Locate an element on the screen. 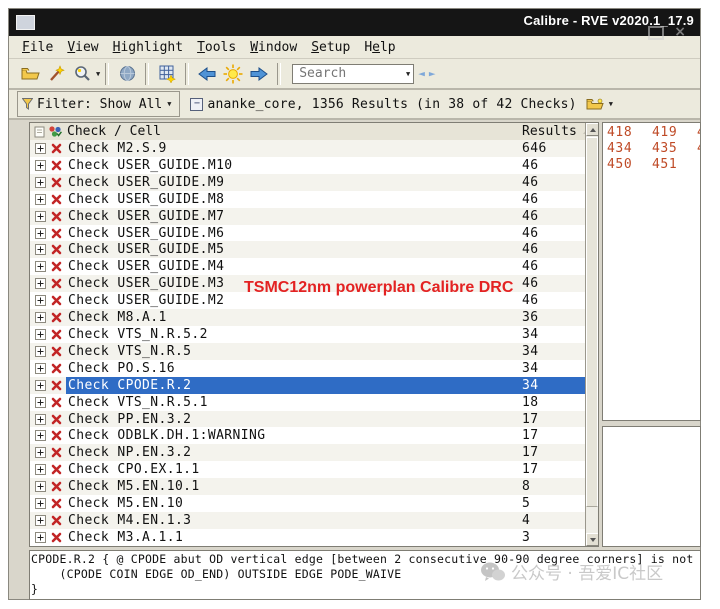 Image resolution: width=720 pixels, height=609 pixels. report-dropdown-icon: ▼ is located at coordinates (611, 104).